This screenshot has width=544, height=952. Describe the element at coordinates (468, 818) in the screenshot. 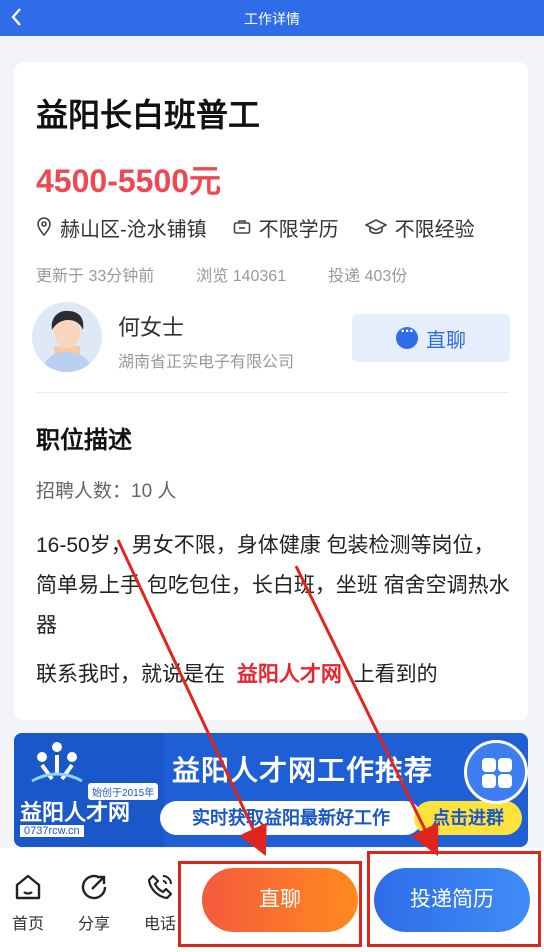

I see `banner-join-group: 点击进群` at that location.